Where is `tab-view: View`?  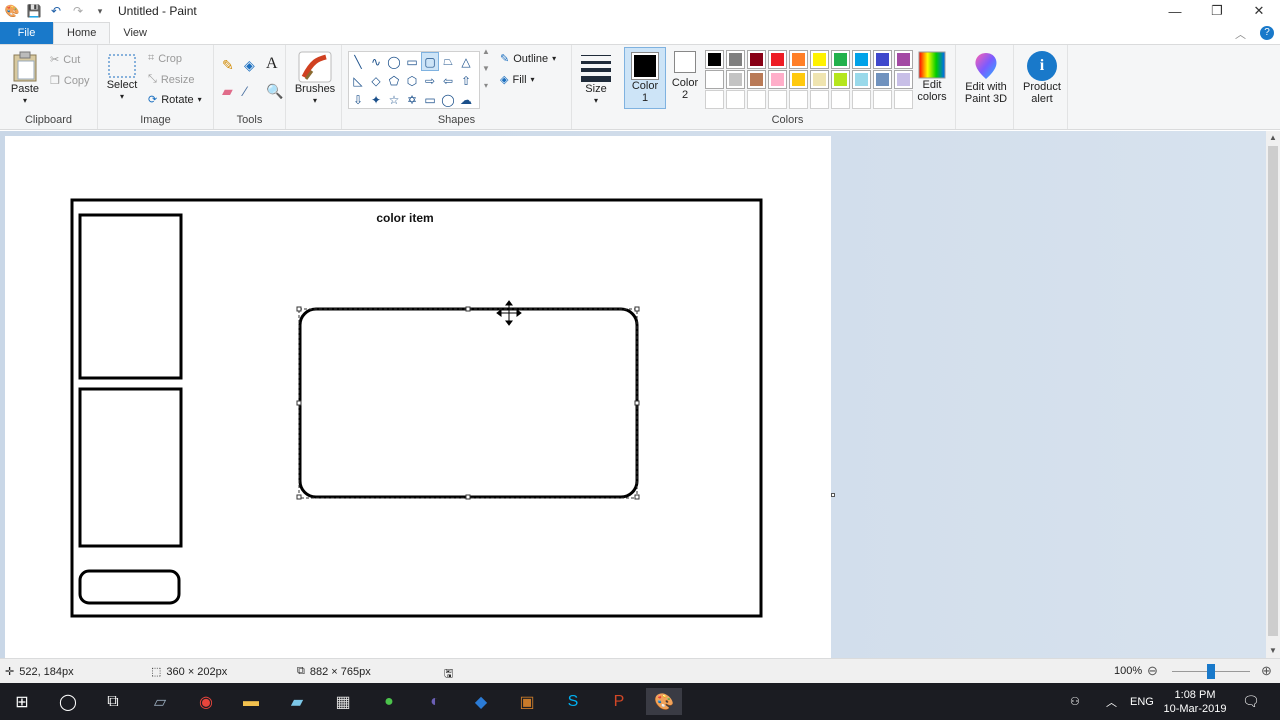 tab-view: View is located at coordinates (135, 33).